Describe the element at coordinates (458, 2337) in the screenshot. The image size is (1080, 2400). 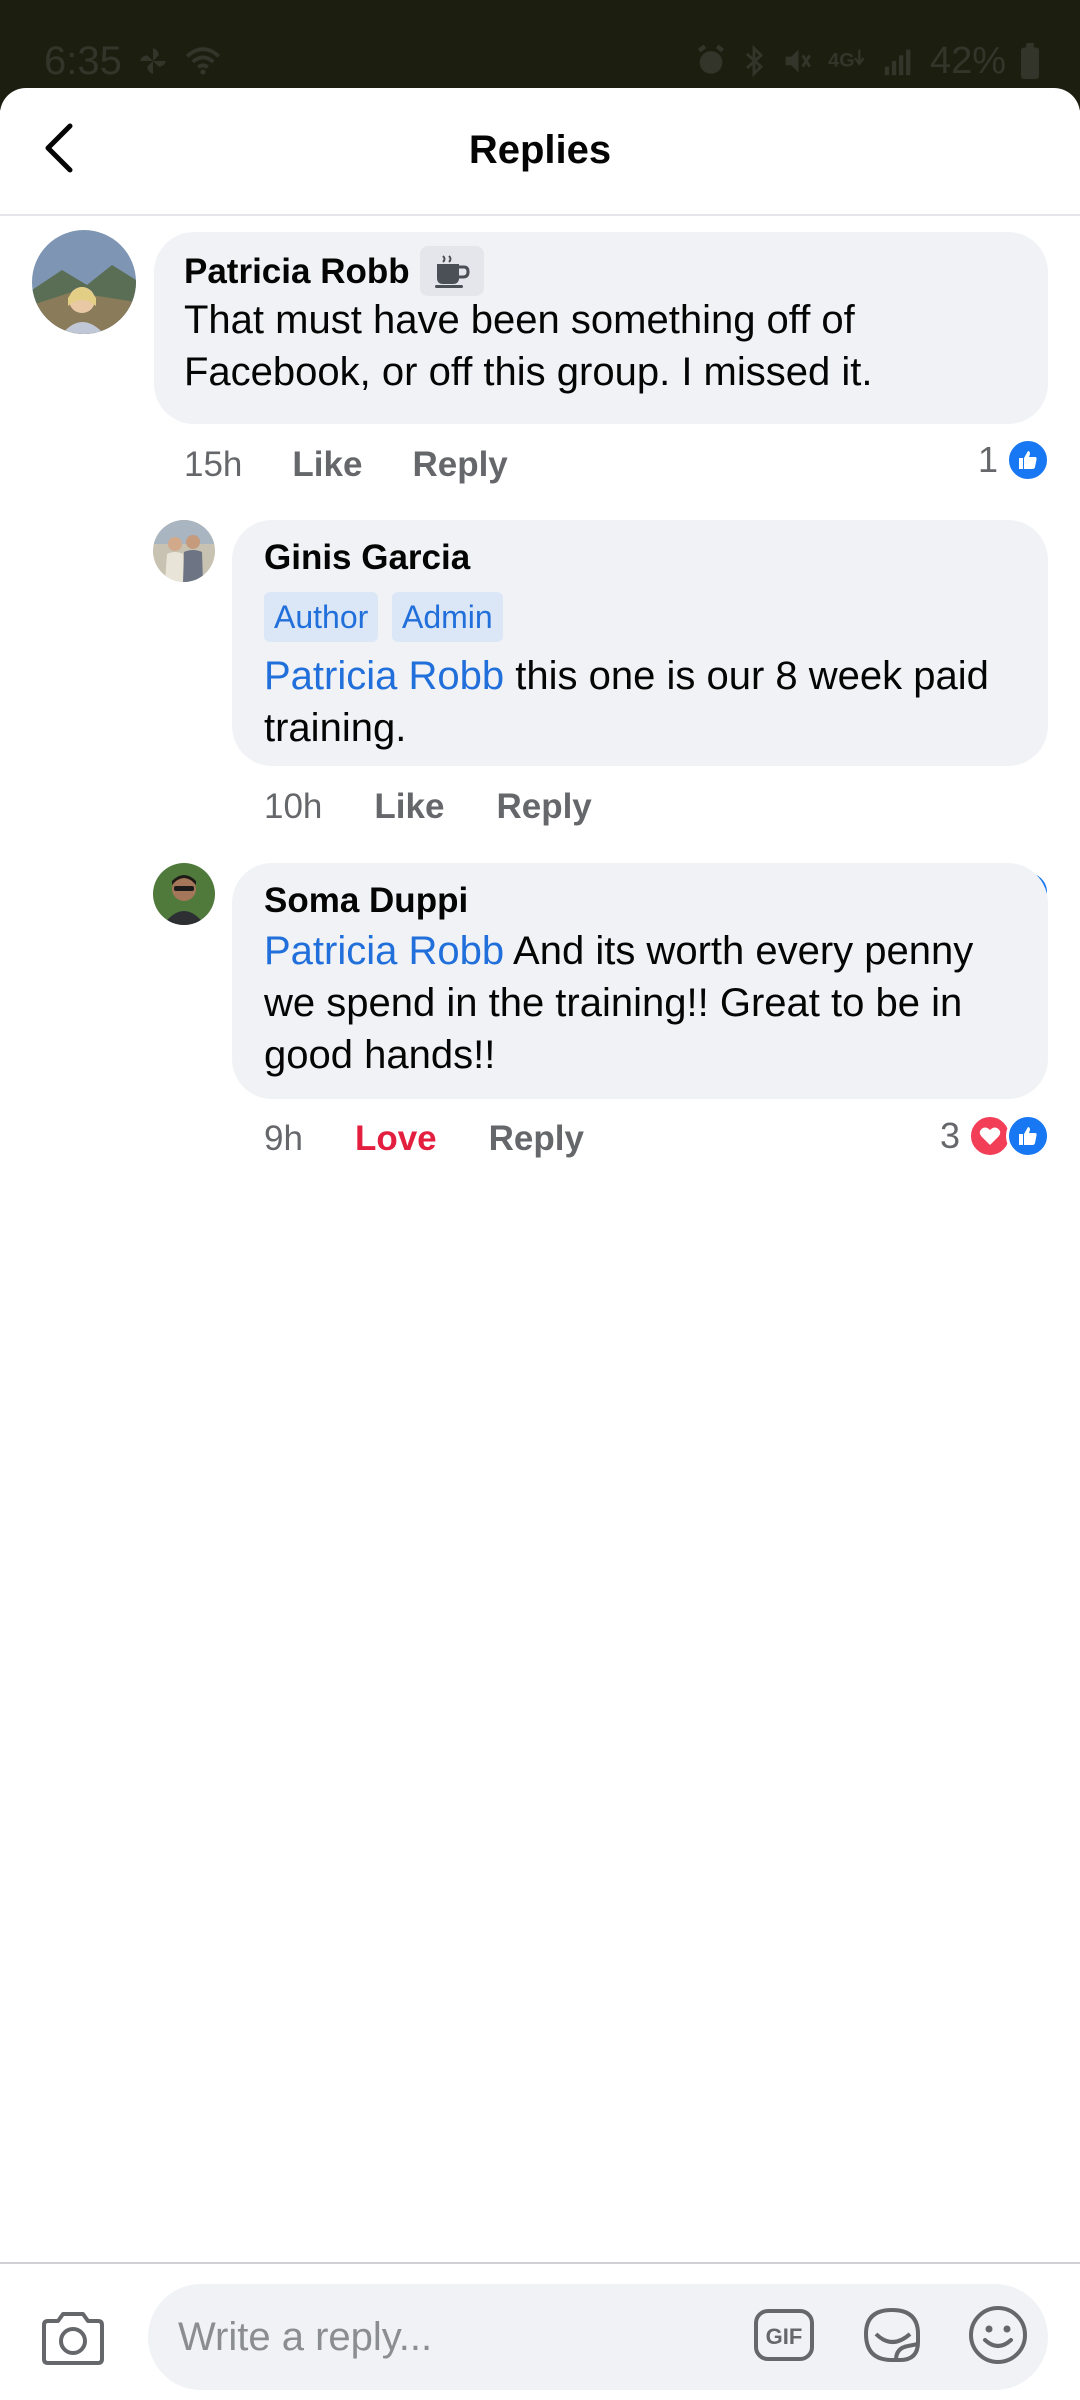
I see `reply-input` at that location.